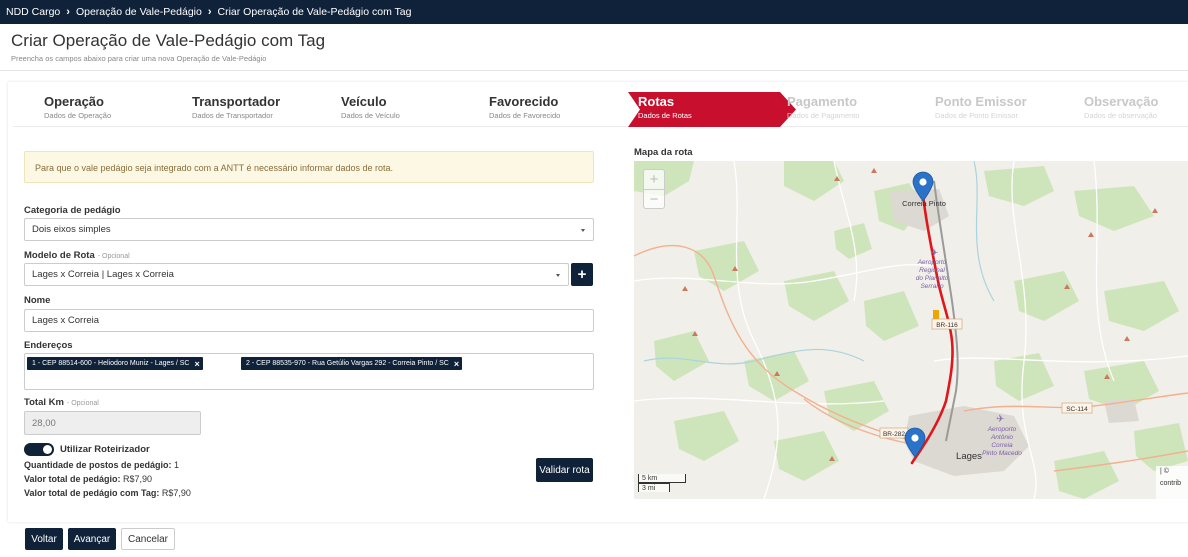 The image size is (1188, 557). What do you see at coordinates (1164, 471) in the screenshot?
I see `attribution-line: | ©` at bounding box center [1164, 471].